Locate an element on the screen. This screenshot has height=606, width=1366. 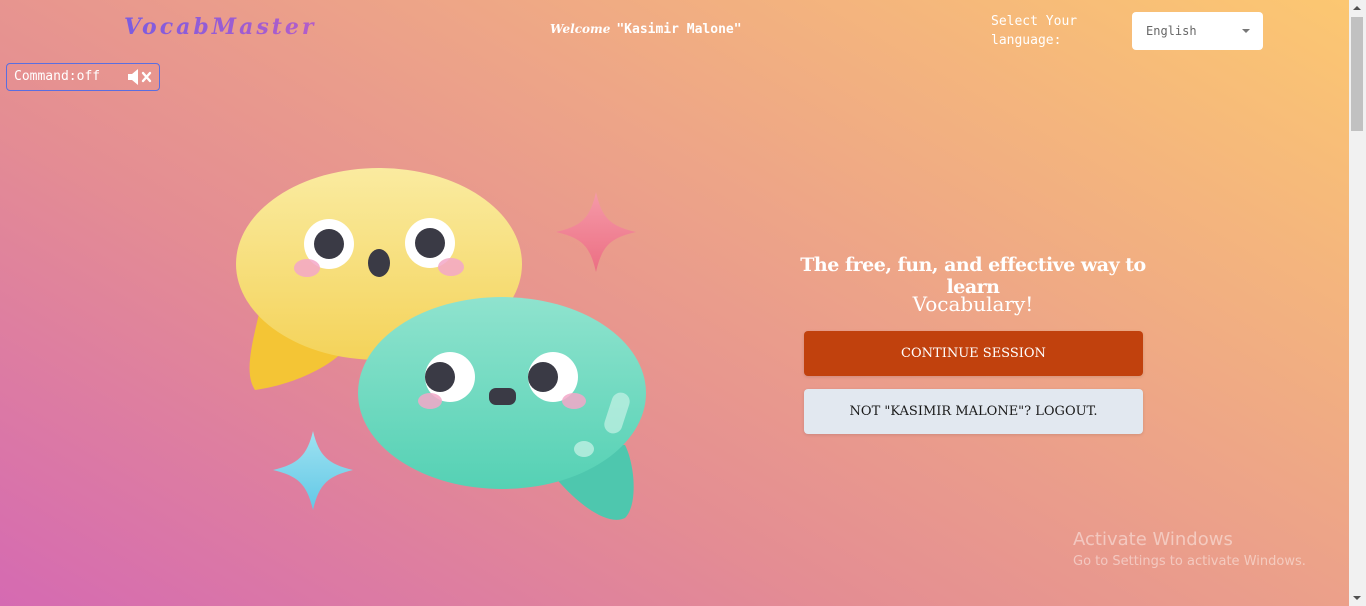
welcome-username: "Kasimir Malone" is located at coordinates (679, 29).